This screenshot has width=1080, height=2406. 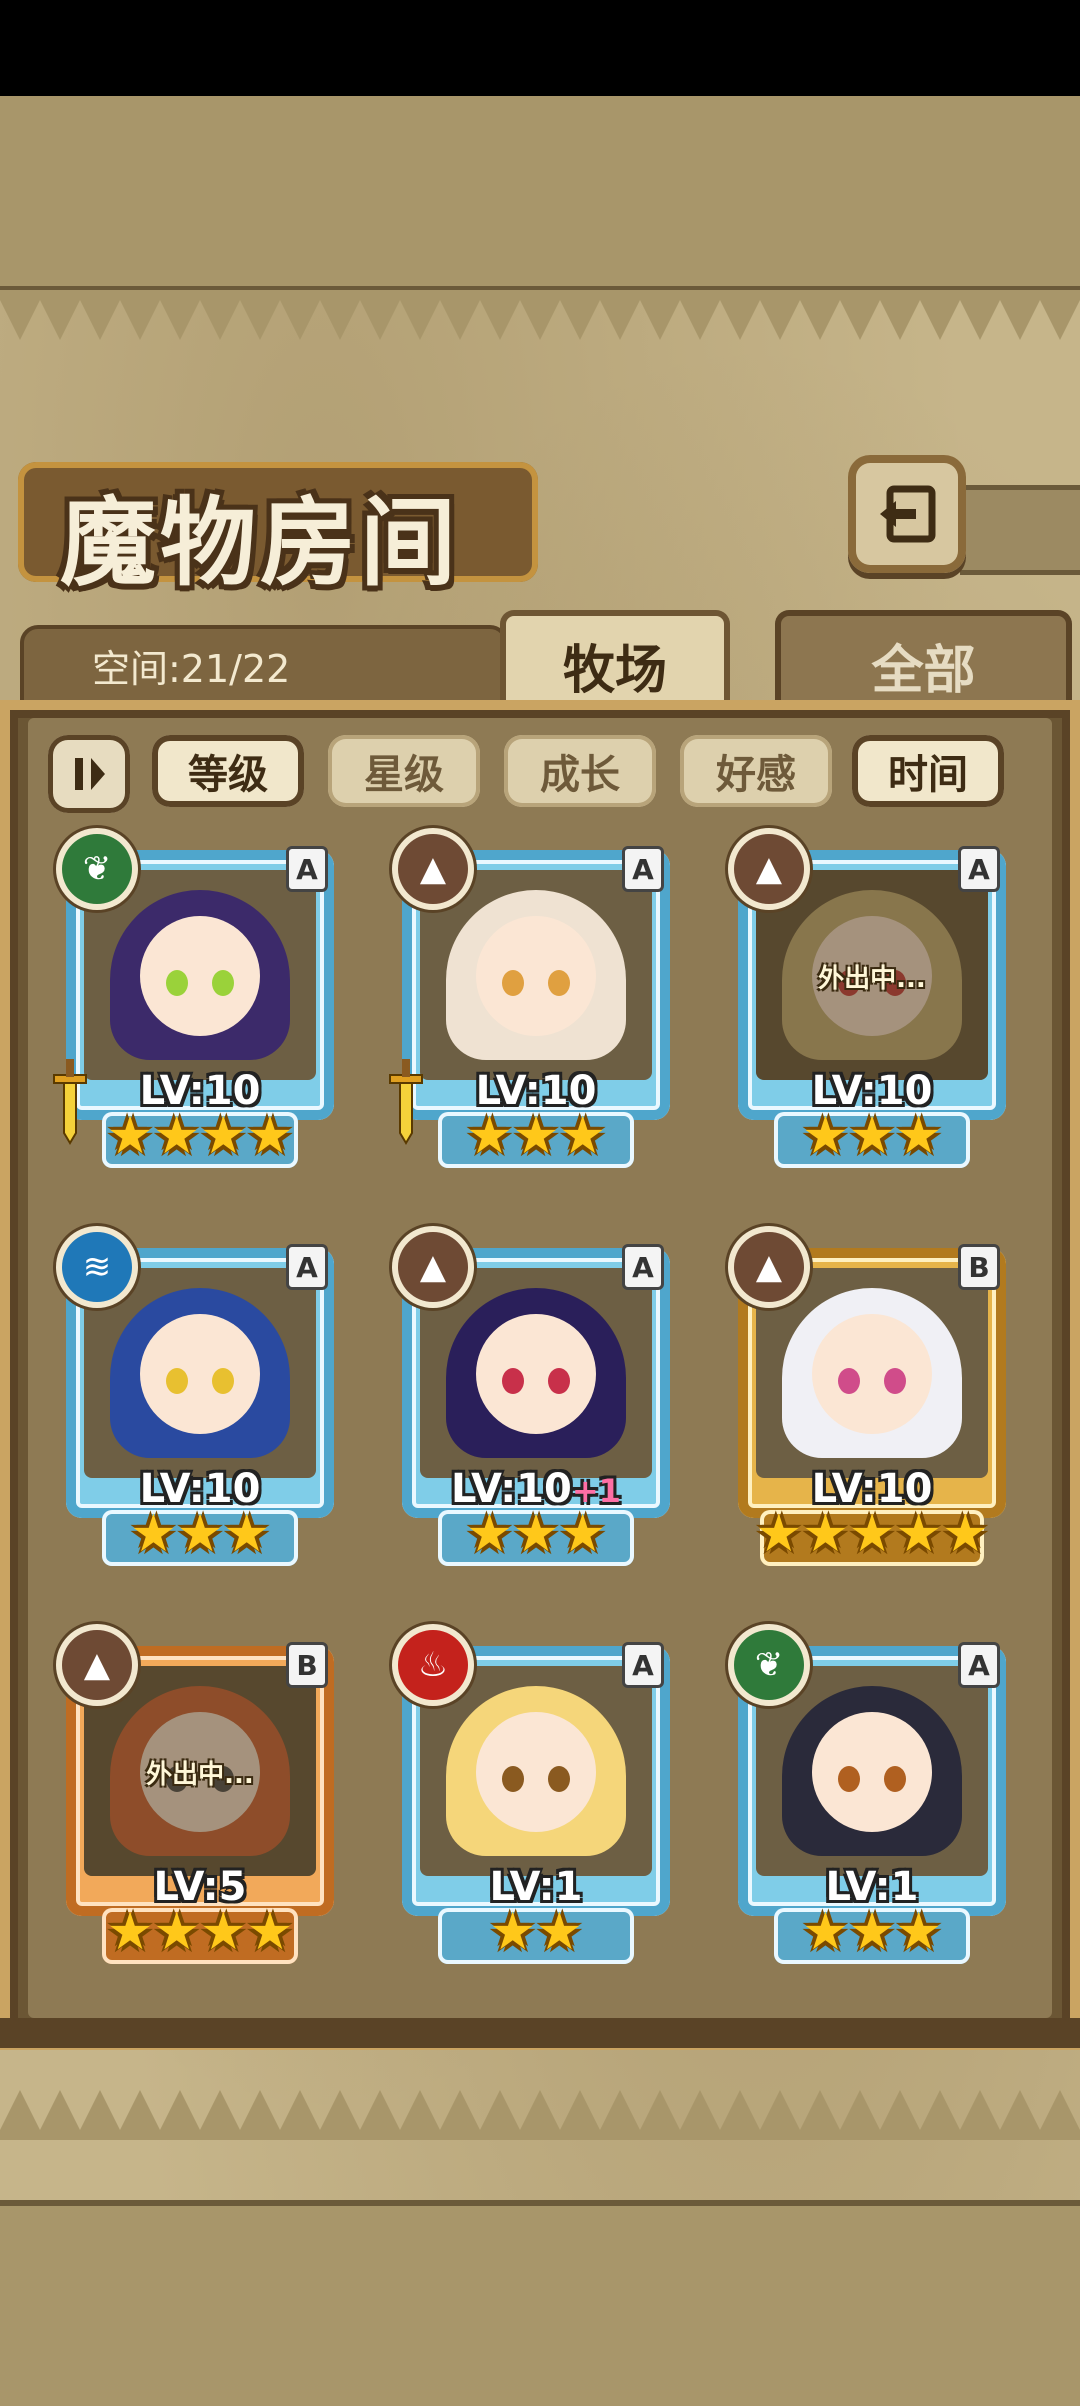 What do you see at coordinates (580, 771) in the screenshot?
I see `filter-growth: 成长` at bounding box center [580, 771].